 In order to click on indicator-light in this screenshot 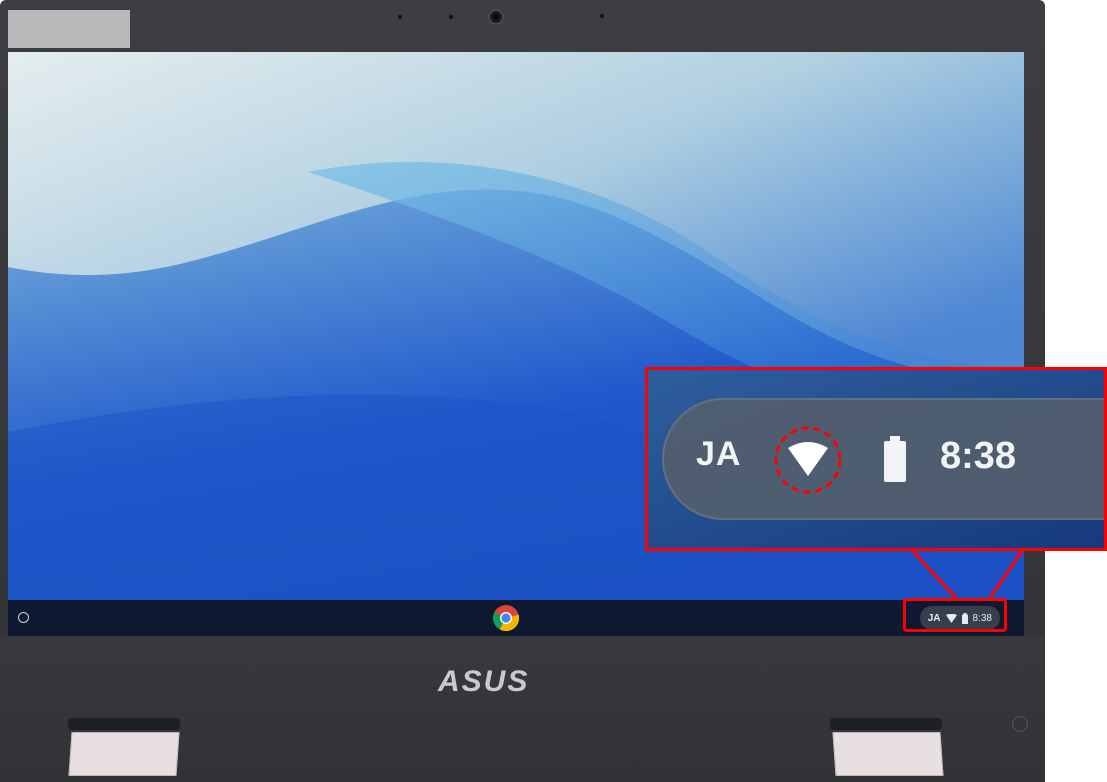, I will do `click(1020, 724)`.